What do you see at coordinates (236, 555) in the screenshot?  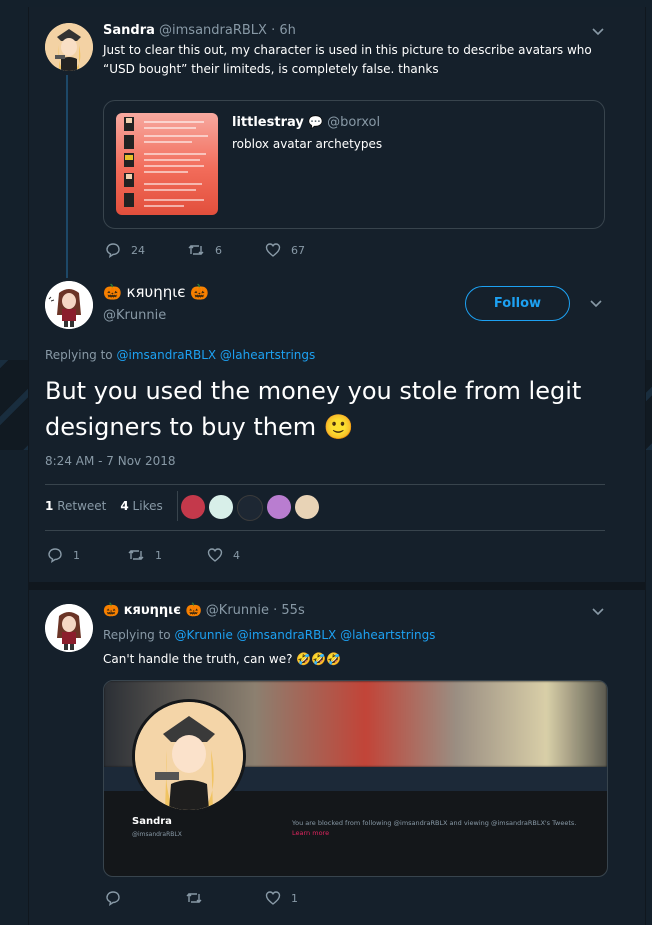 I see `like-count: 4` at bounding box center [236, 555].